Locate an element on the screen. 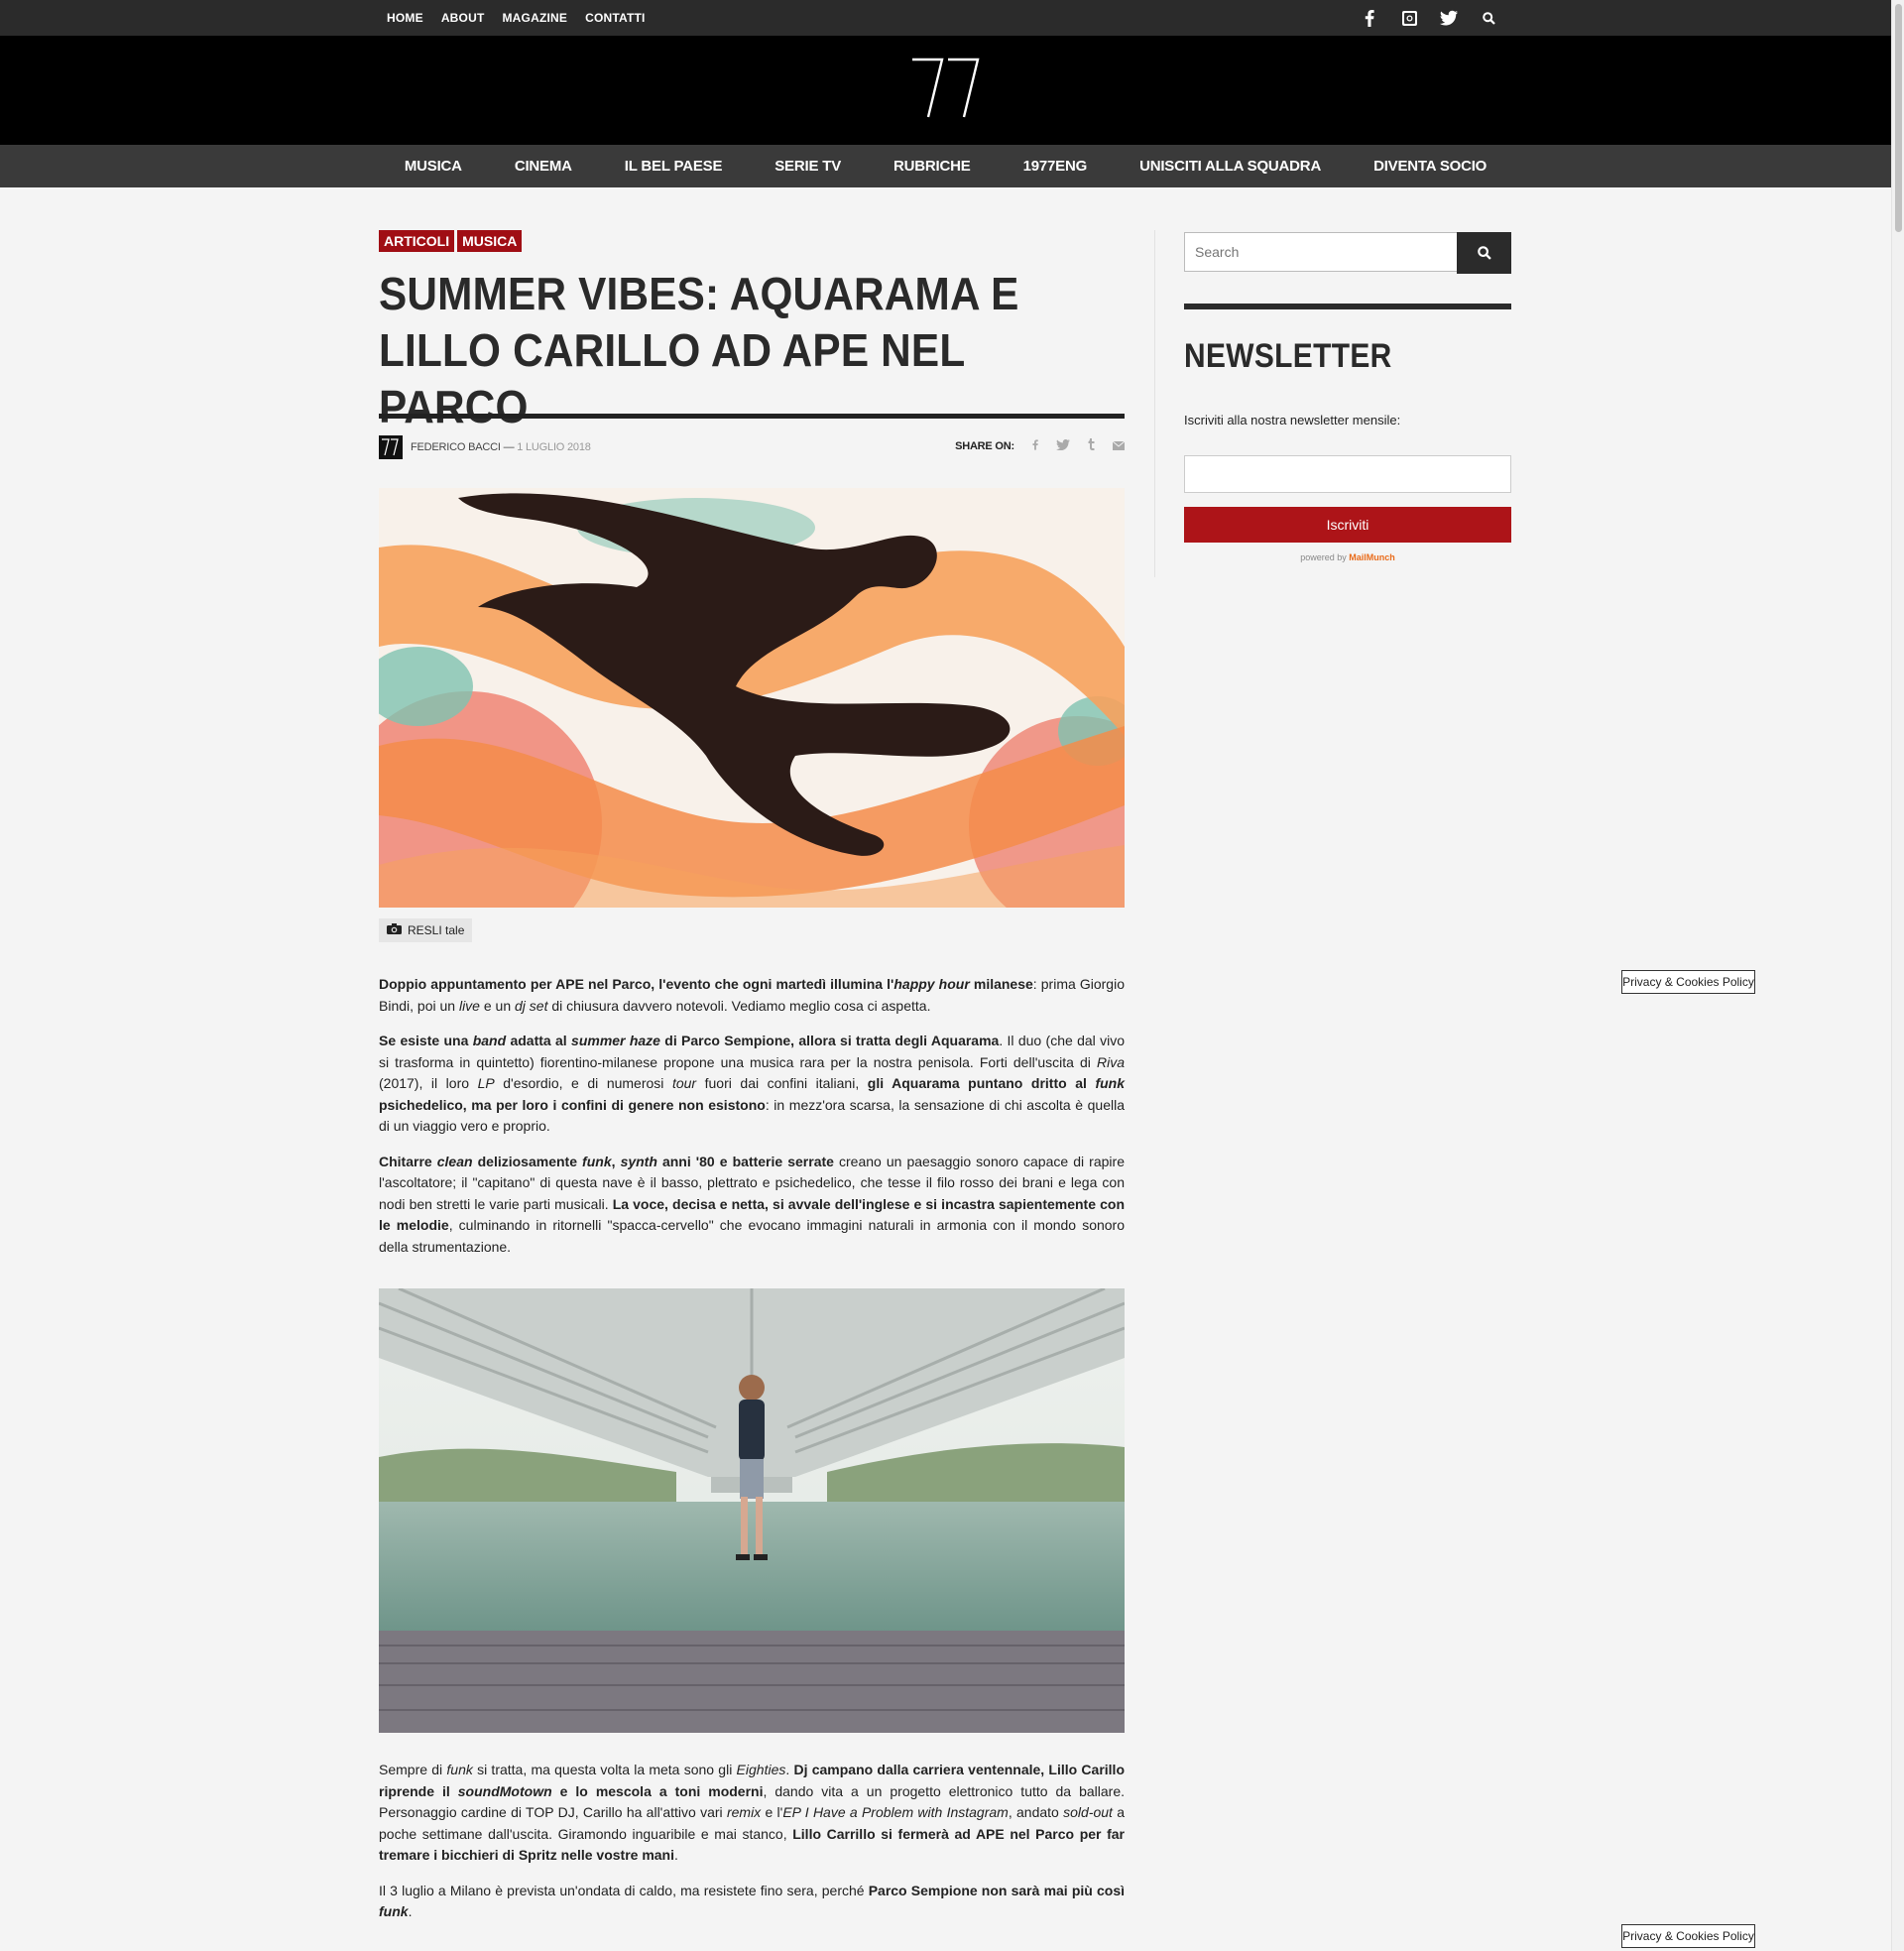 The image size is (1904, 1951). top-utility-bar: HOME ABOUT MAGAZINE CONTATTI is located at coordinates (945, 18).